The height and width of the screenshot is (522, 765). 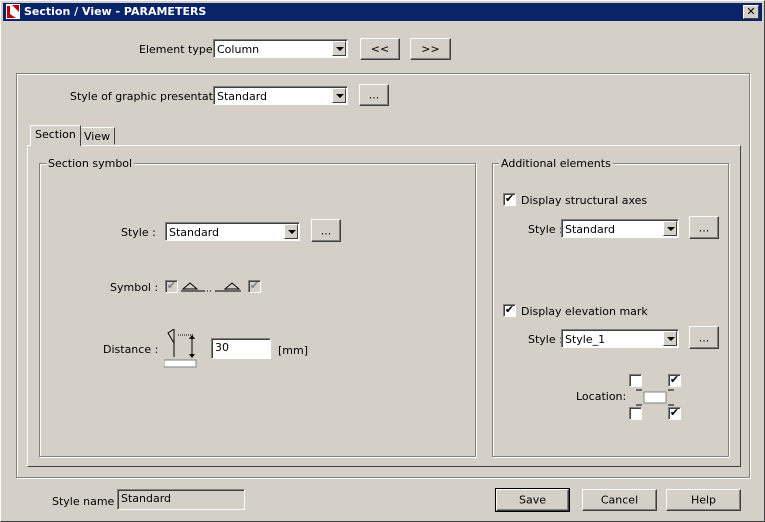 I want to click on style-name-value: Standard, so click(x=146, y=498).